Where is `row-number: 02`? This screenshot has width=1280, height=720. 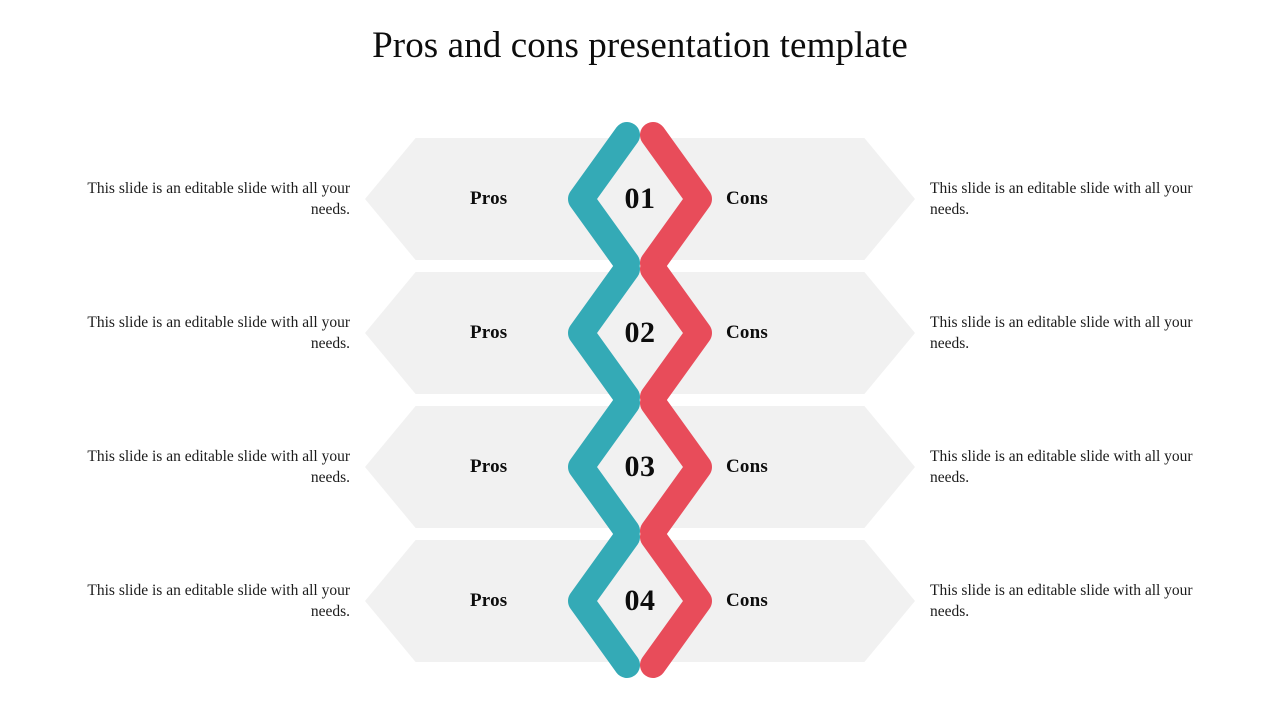
row-number: 02 is located at coordinates (640, 332).